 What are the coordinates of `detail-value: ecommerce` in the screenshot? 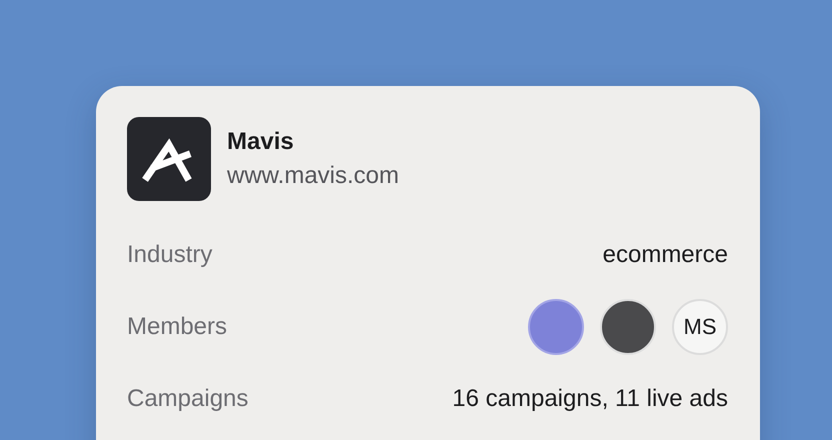 It's located at (665, 255).